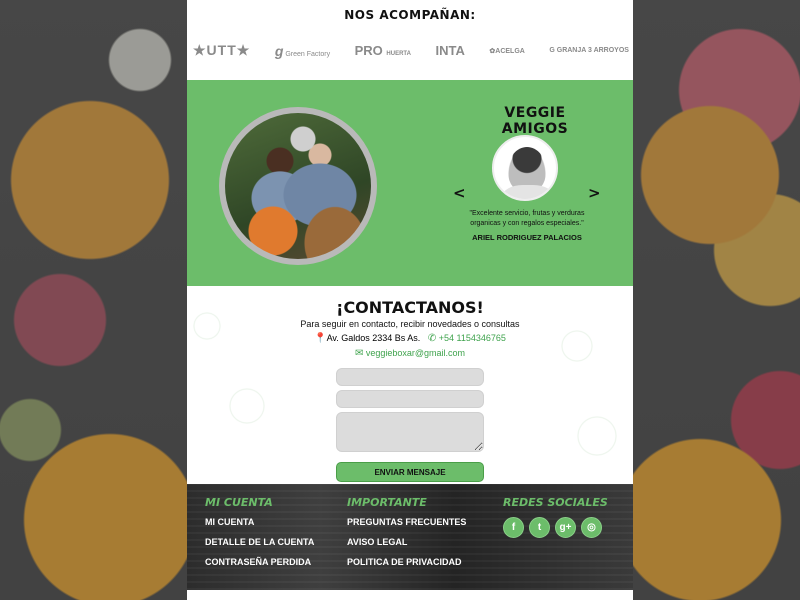 Image resolution: width=800 pixels, height=600 pixels. I want to click on instagram-icon: ◎, so click(591, 527).